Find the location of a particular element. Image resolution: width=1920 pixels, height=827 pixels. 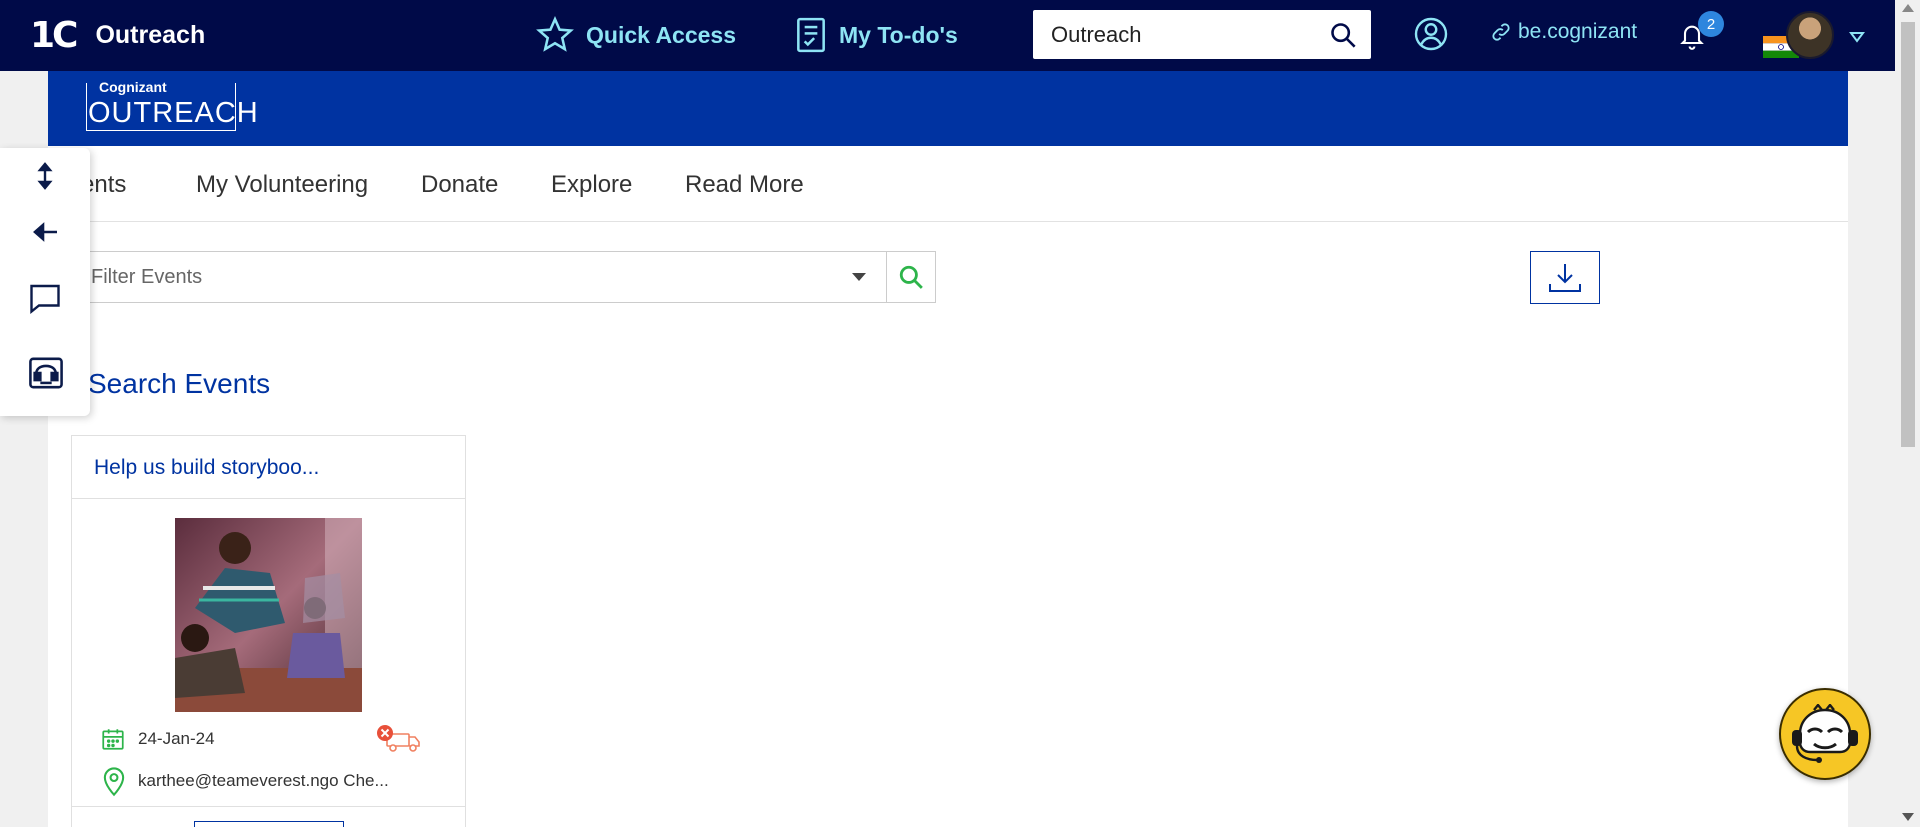

user-profile-icon is located at coordinates (1431, 36).